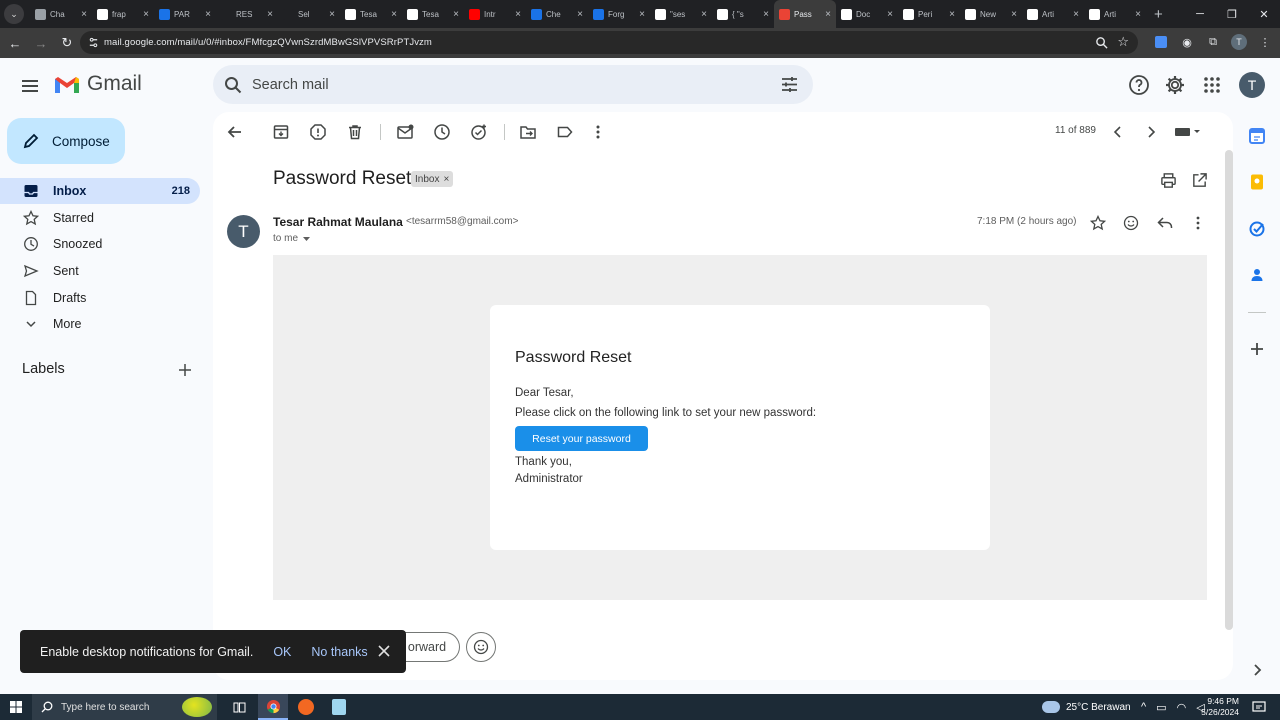 This screenshot has width=1280, height=720. What do you see at coordinates (1139, 85) in the screenshot?
I see `help-icon` at bounding box center [1139, 85].